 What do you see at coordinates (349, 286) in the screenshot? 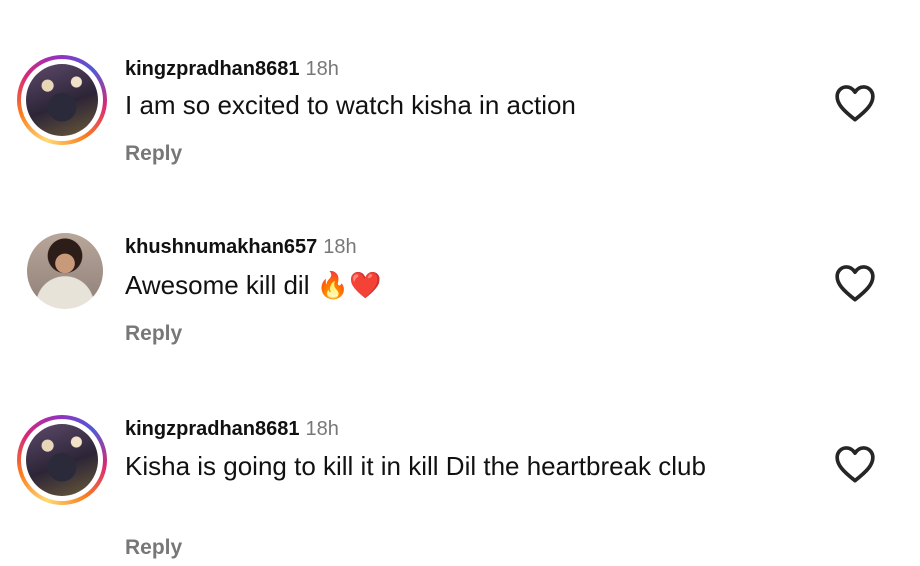
I see `emoji-fire-heart: 🔥❤️` at bounding box center [349, 286].